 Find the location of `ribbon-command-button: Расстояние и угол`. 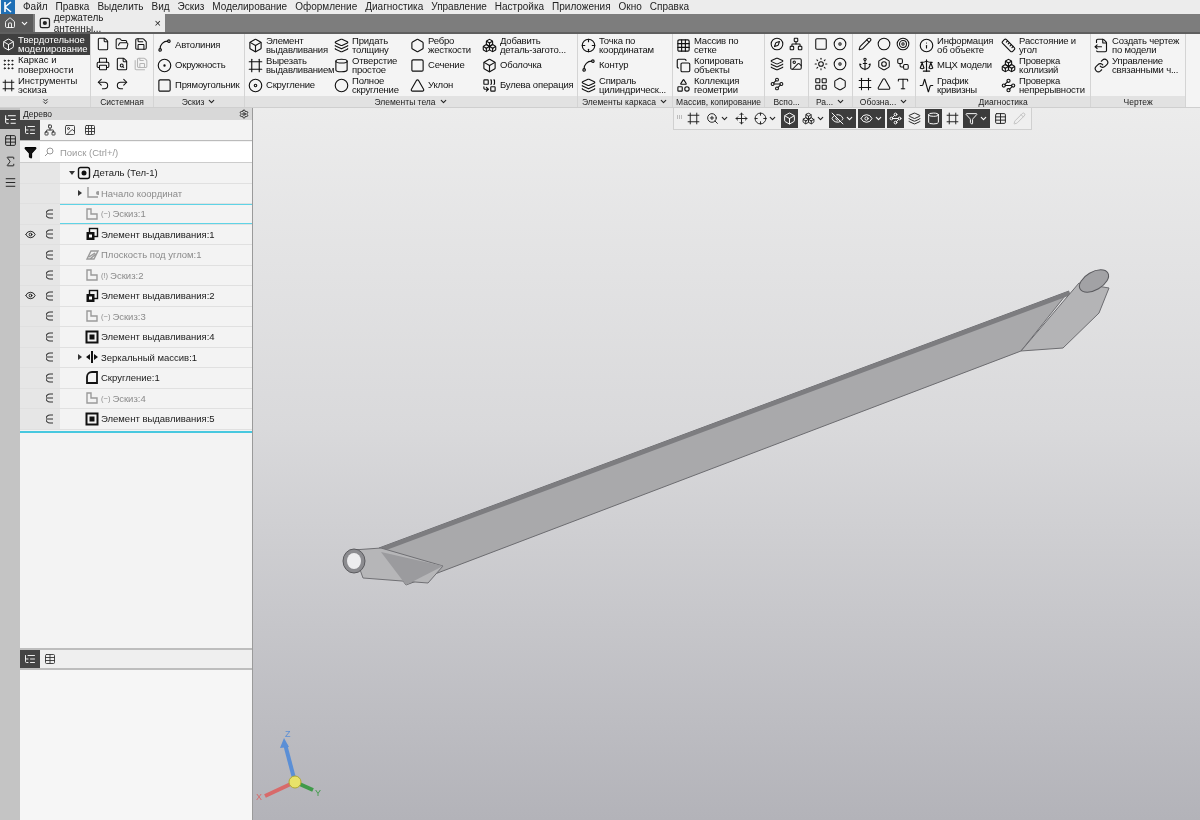

ribbon-command-button: Расстояние и угол is located at coordinates (1044, 45).